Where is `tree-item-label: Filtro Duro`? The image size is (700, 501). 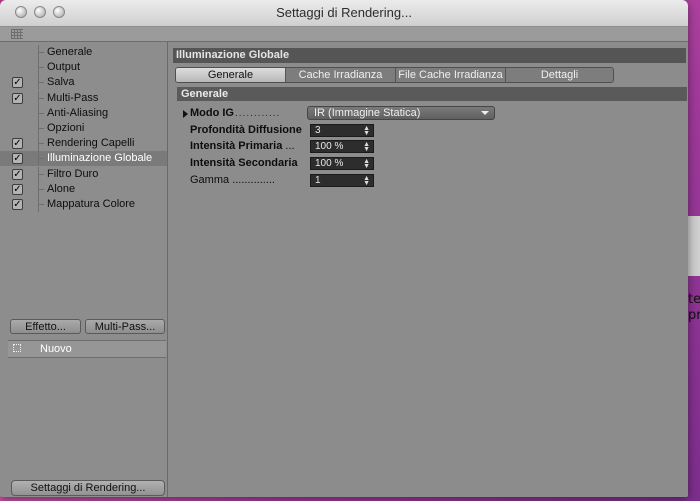 tree-item-label: Filtro Duro is located at coordinates (73, 173).